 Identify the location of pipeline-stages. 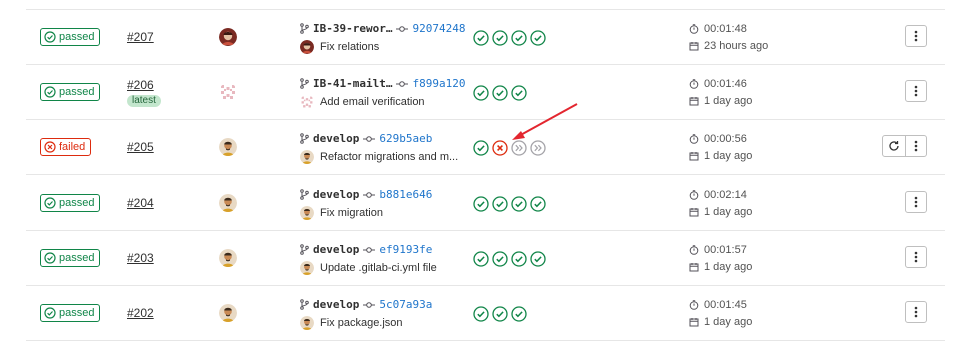
(509, 38).